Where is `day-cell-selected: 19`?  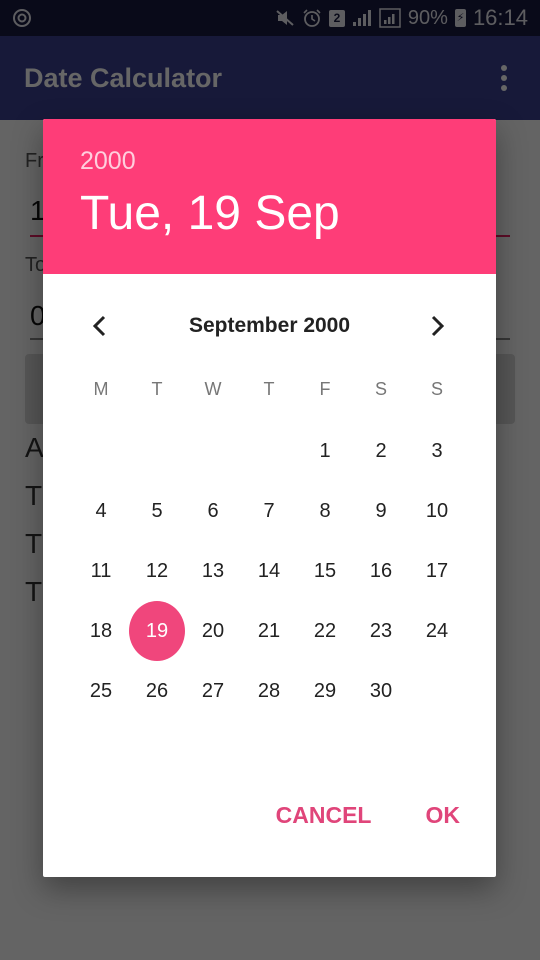 day-cell-selected: 19 is located at coordinates (157, 631).